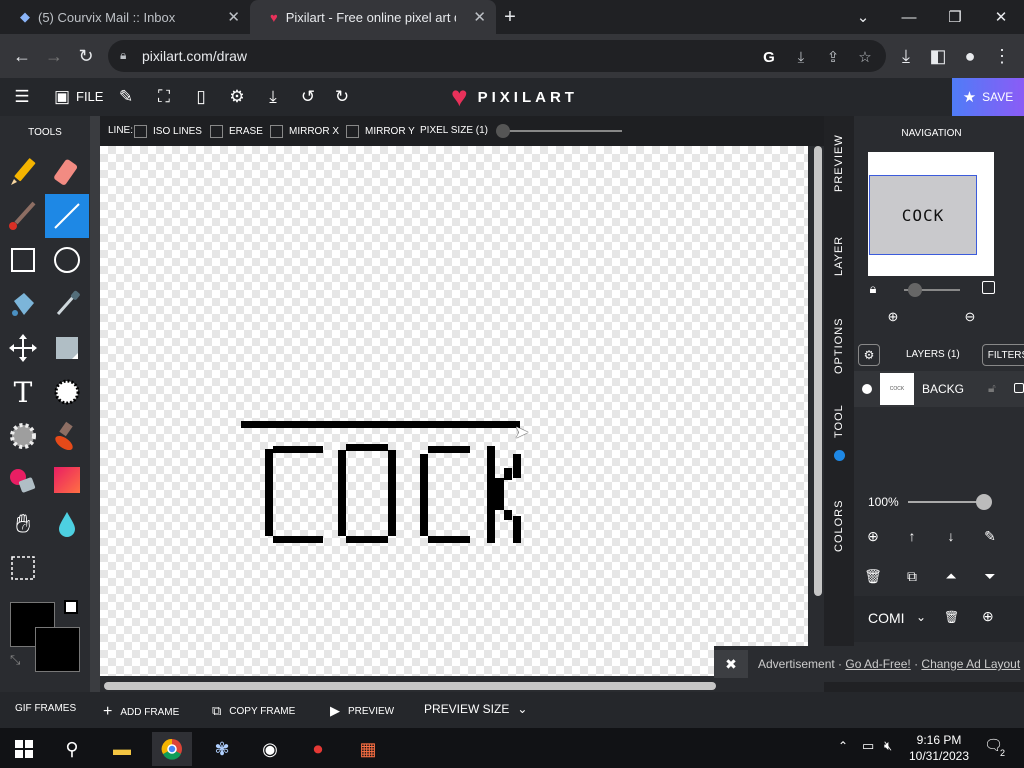  What do you see at coordinates (23, 480) in the screenshot?
I see `color-replace-tool` at bounding box center [23, 480].